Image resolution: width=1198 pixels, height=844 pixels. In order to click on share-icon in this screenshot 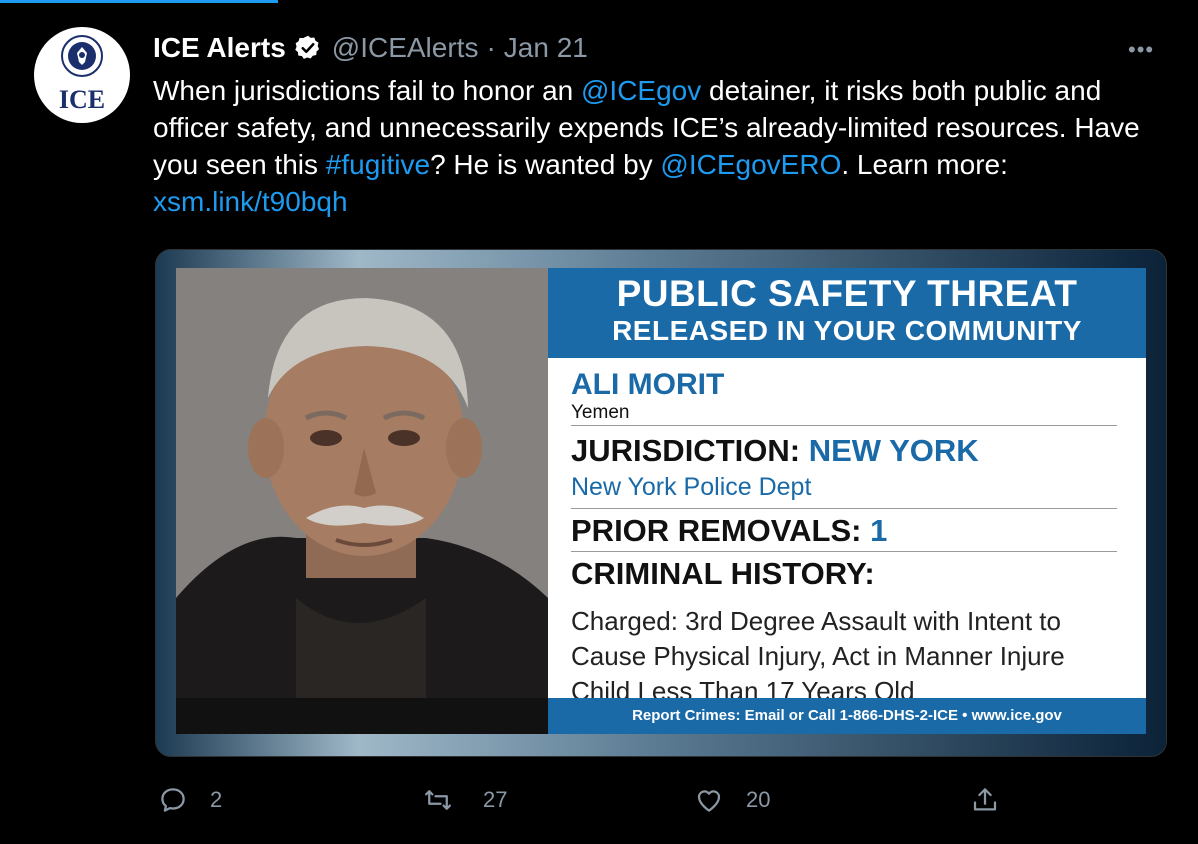, I will do `click(985, 799)`.